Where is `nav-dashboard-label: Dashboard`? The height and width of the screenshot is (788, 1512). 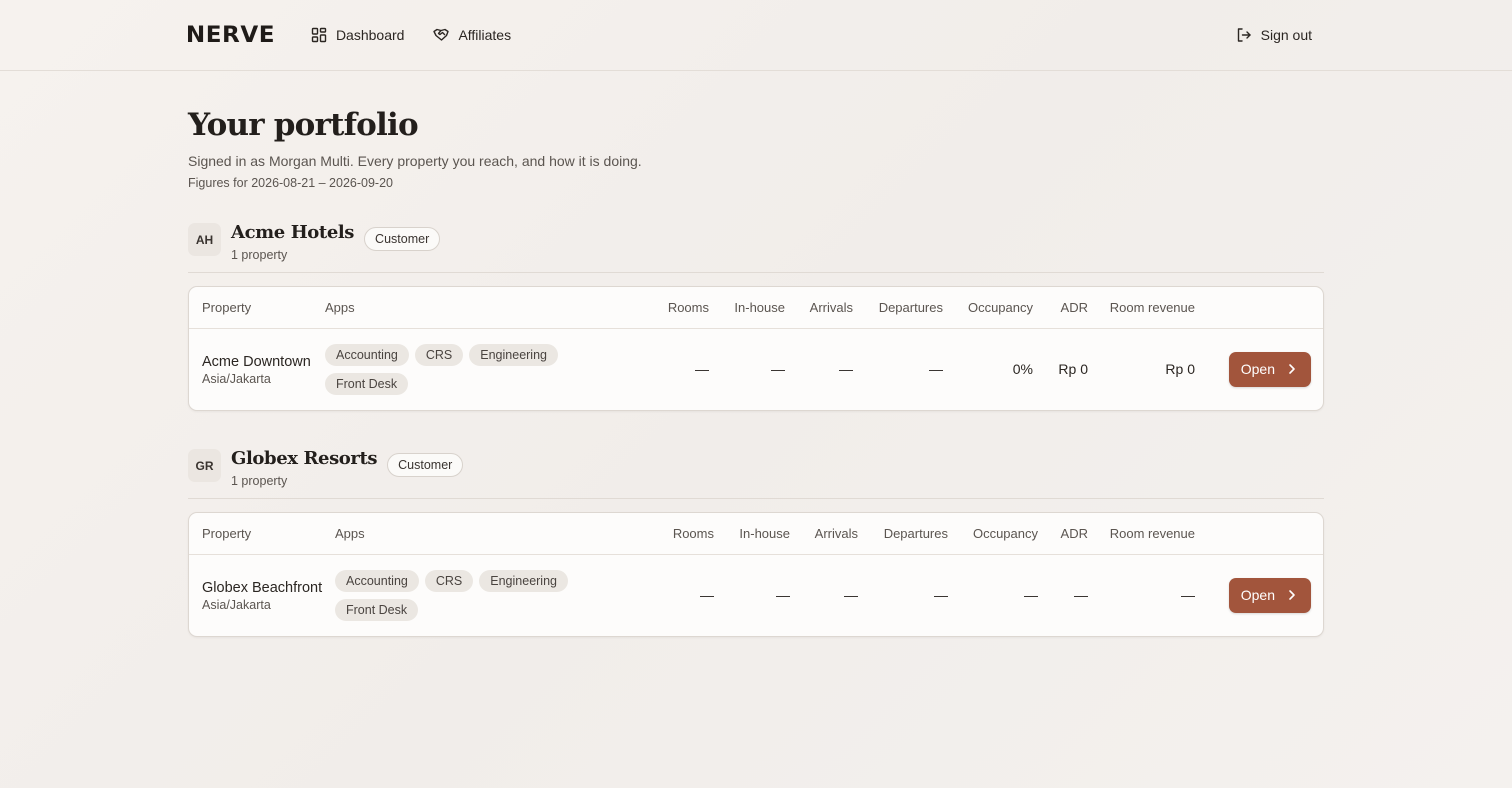
nav-dashboard-label: Dashboard is located at coordinates (370, 35).